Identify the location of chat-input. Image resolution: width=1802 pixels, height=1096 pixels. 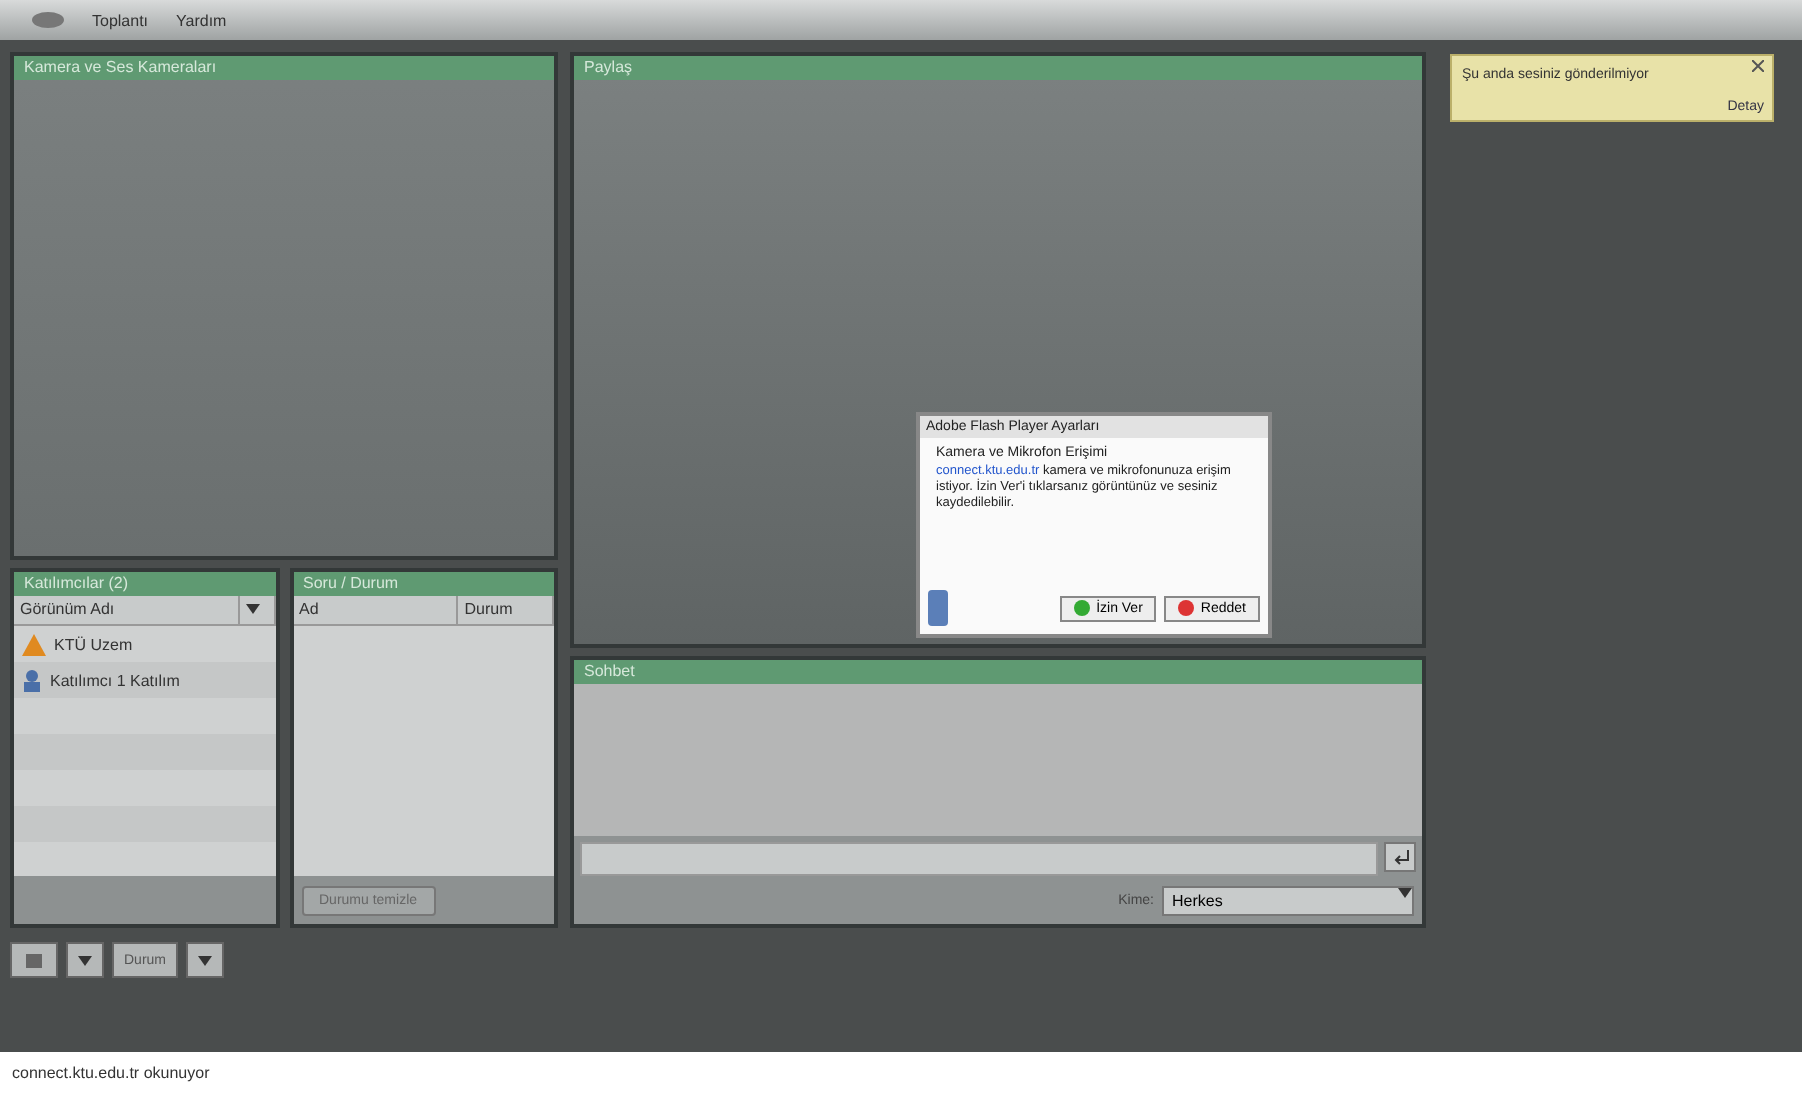
(979, 859).